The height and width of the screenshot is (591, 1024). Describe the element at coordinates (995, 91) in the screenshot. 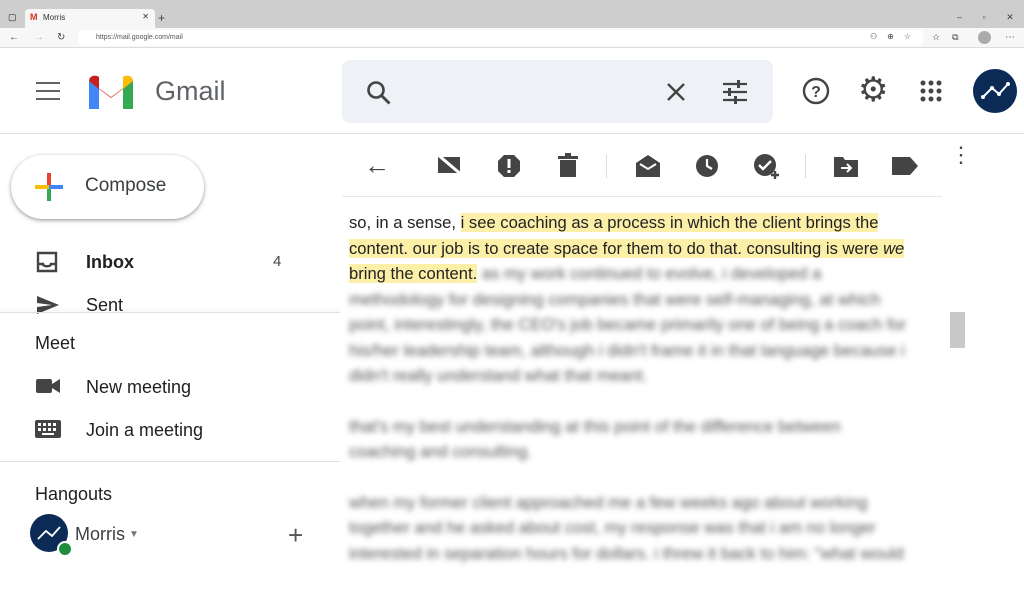

I see `account-avatar` at that location.